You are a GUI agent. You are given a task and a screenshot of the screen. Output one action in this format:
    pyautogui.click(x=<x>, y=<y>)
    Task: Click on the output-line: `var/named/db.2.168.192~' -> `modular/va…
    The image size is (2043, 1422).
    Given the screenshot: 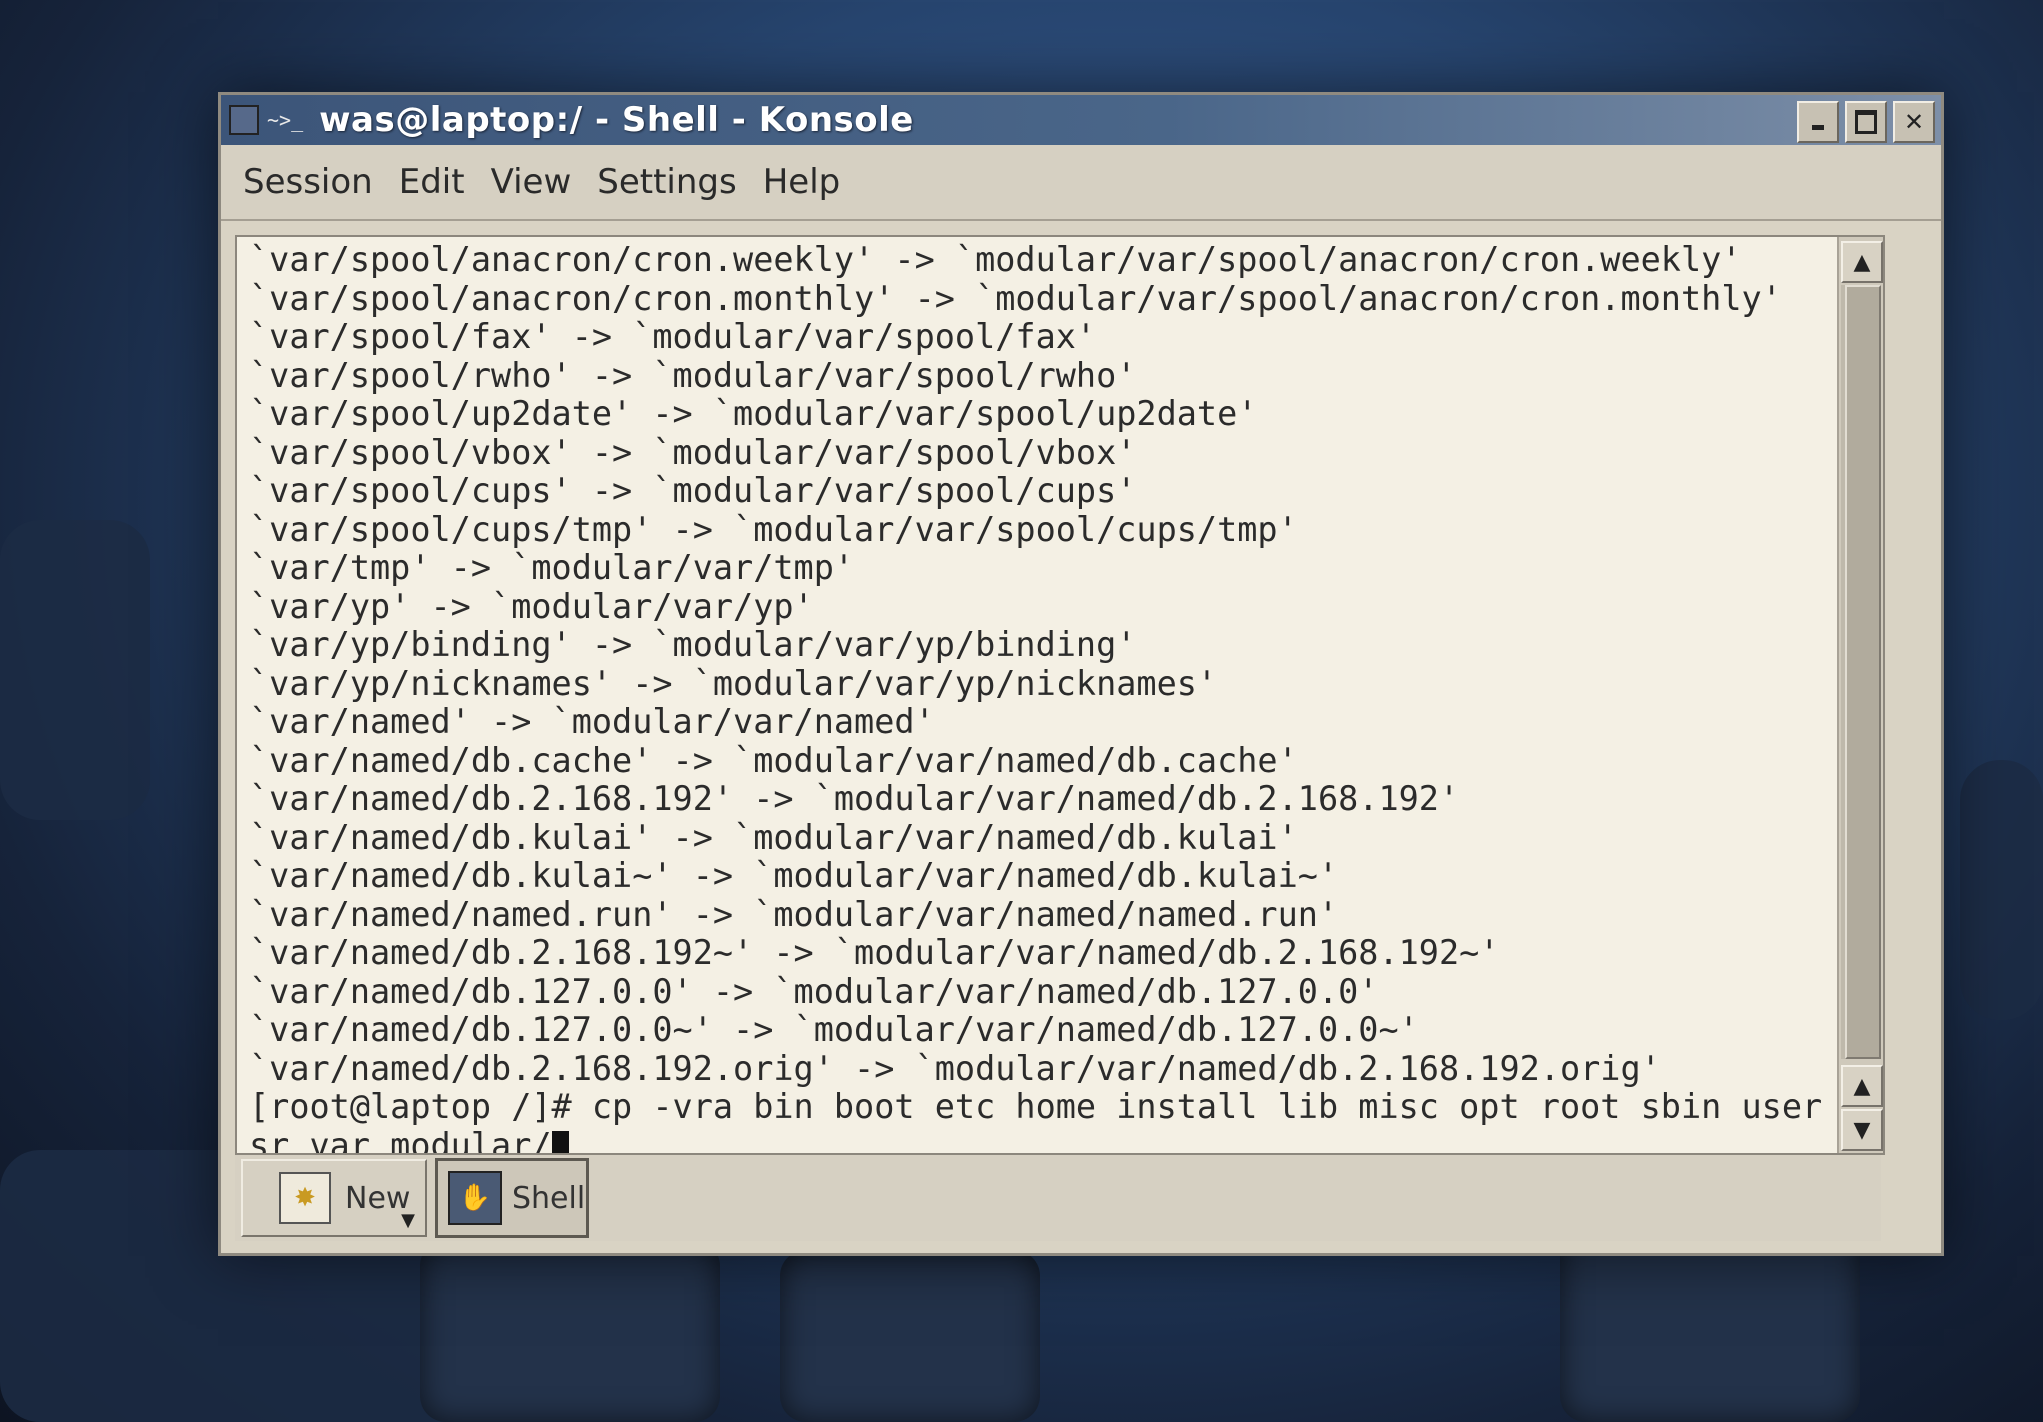 What is the action you would take?
    pyautogui.click(x=874, y=952)
    